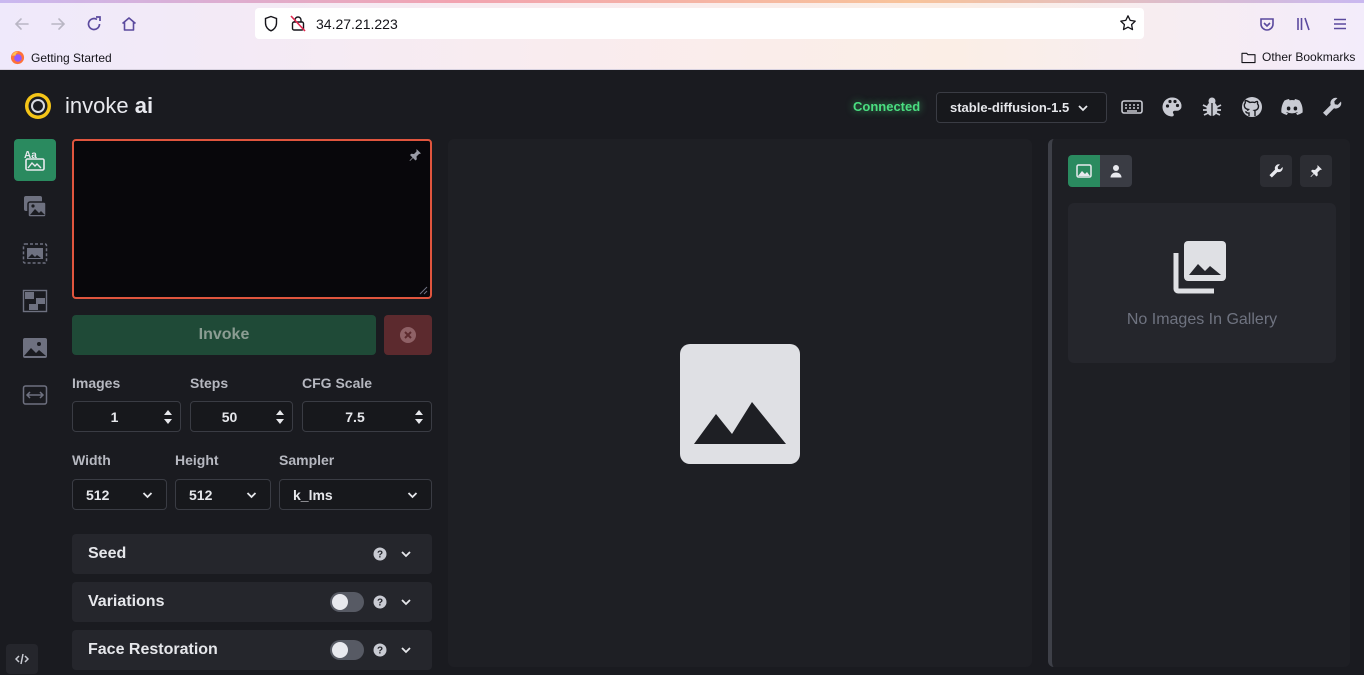 The width and height of the screenshot is (1364, 675). I want to click on height-select: 512, so click(223, 494).